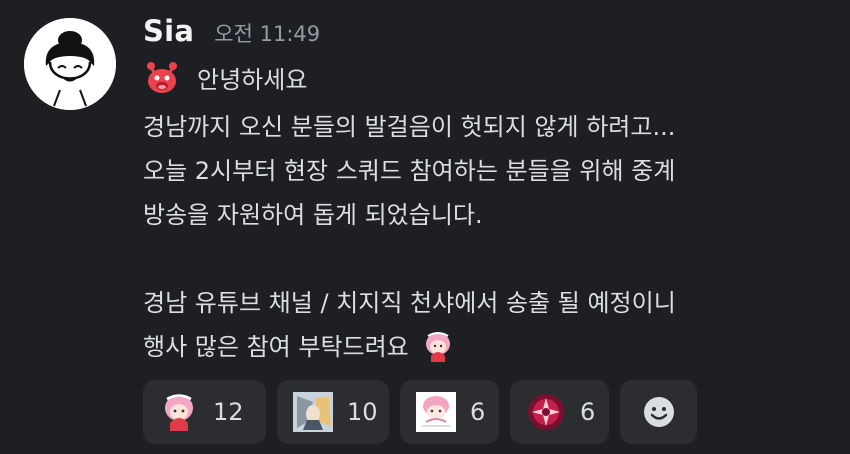 Image resolution: width=850 pixels, height=454 pixels. I want to click on message-line: 오늘 2시부터 현장 스쿼드 참여하는 분들을 위해 중계, so click(409, 171).